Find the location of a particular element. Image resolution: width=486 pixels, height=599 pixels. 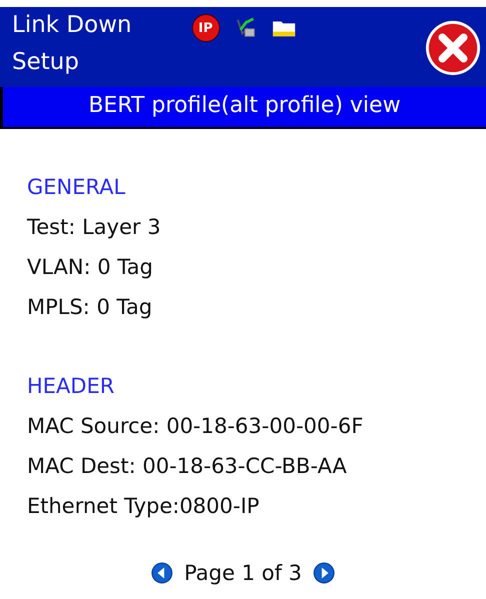

previous-page-button is located at coordinates (162, 573).